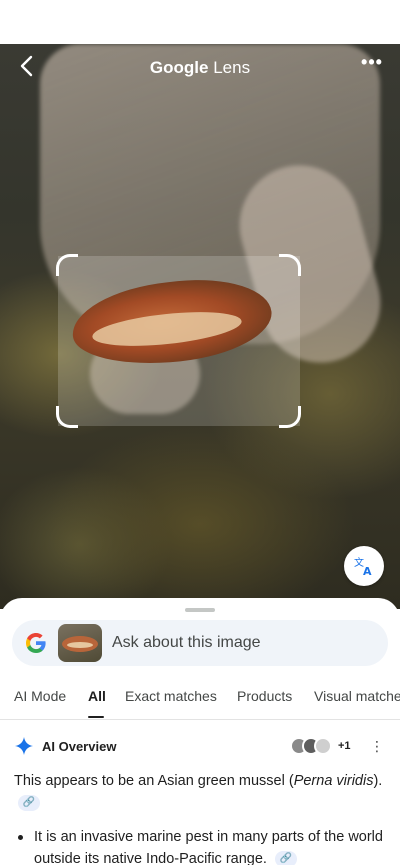 This screenshot has width=400, height=865. I want to click on search-bar: Ask about this image, so click(200, 643).